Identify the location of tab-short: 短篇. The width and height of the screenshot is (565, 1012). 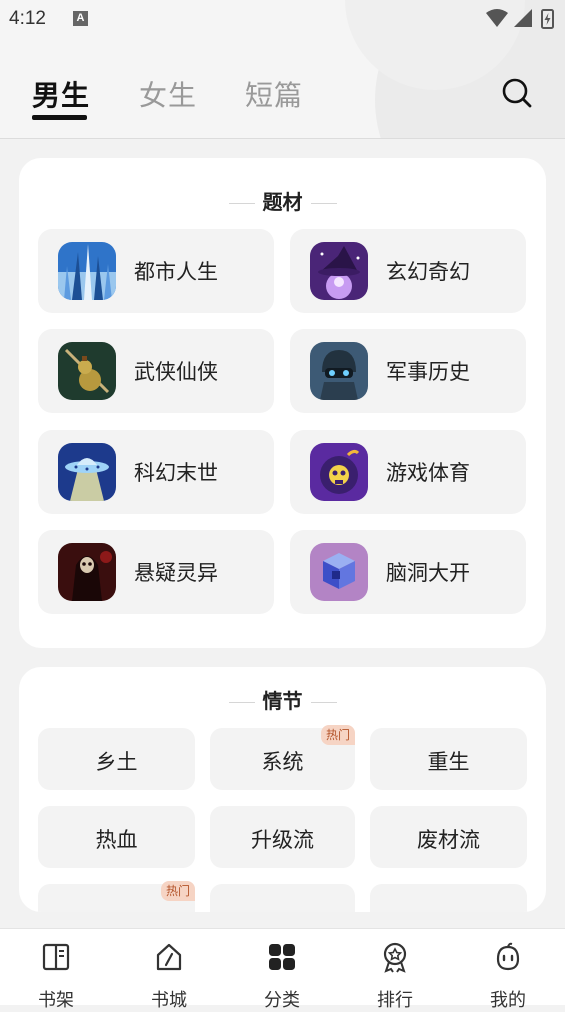
(274, 94).